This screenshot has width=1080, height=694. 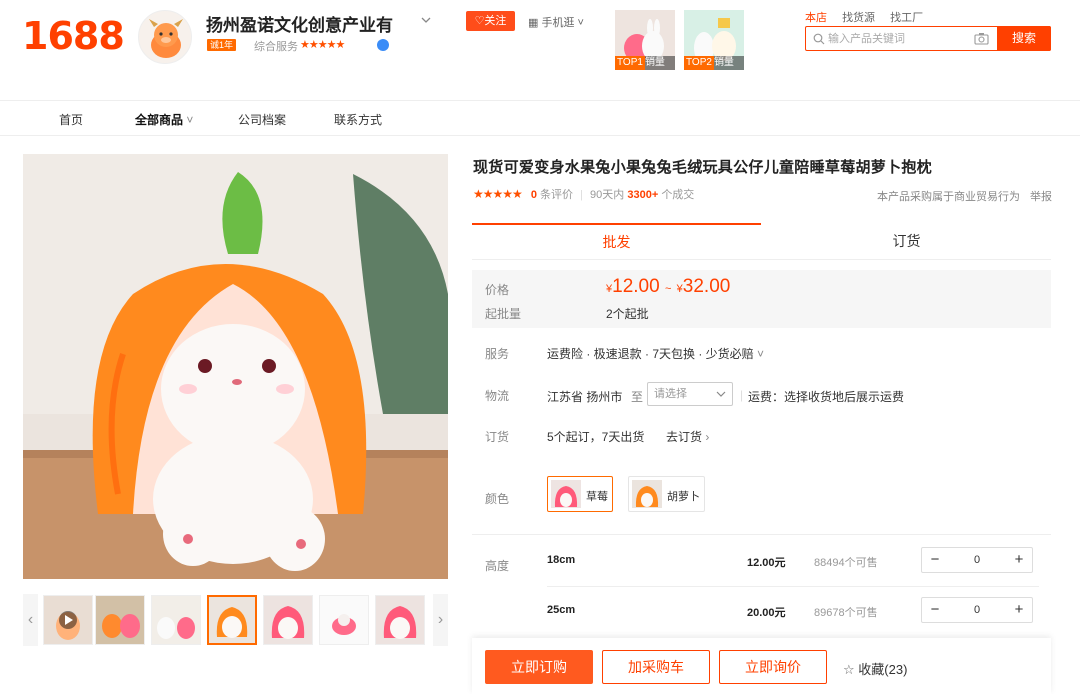 I want to click on thumbnail-selected, so click(x=232, y=620).